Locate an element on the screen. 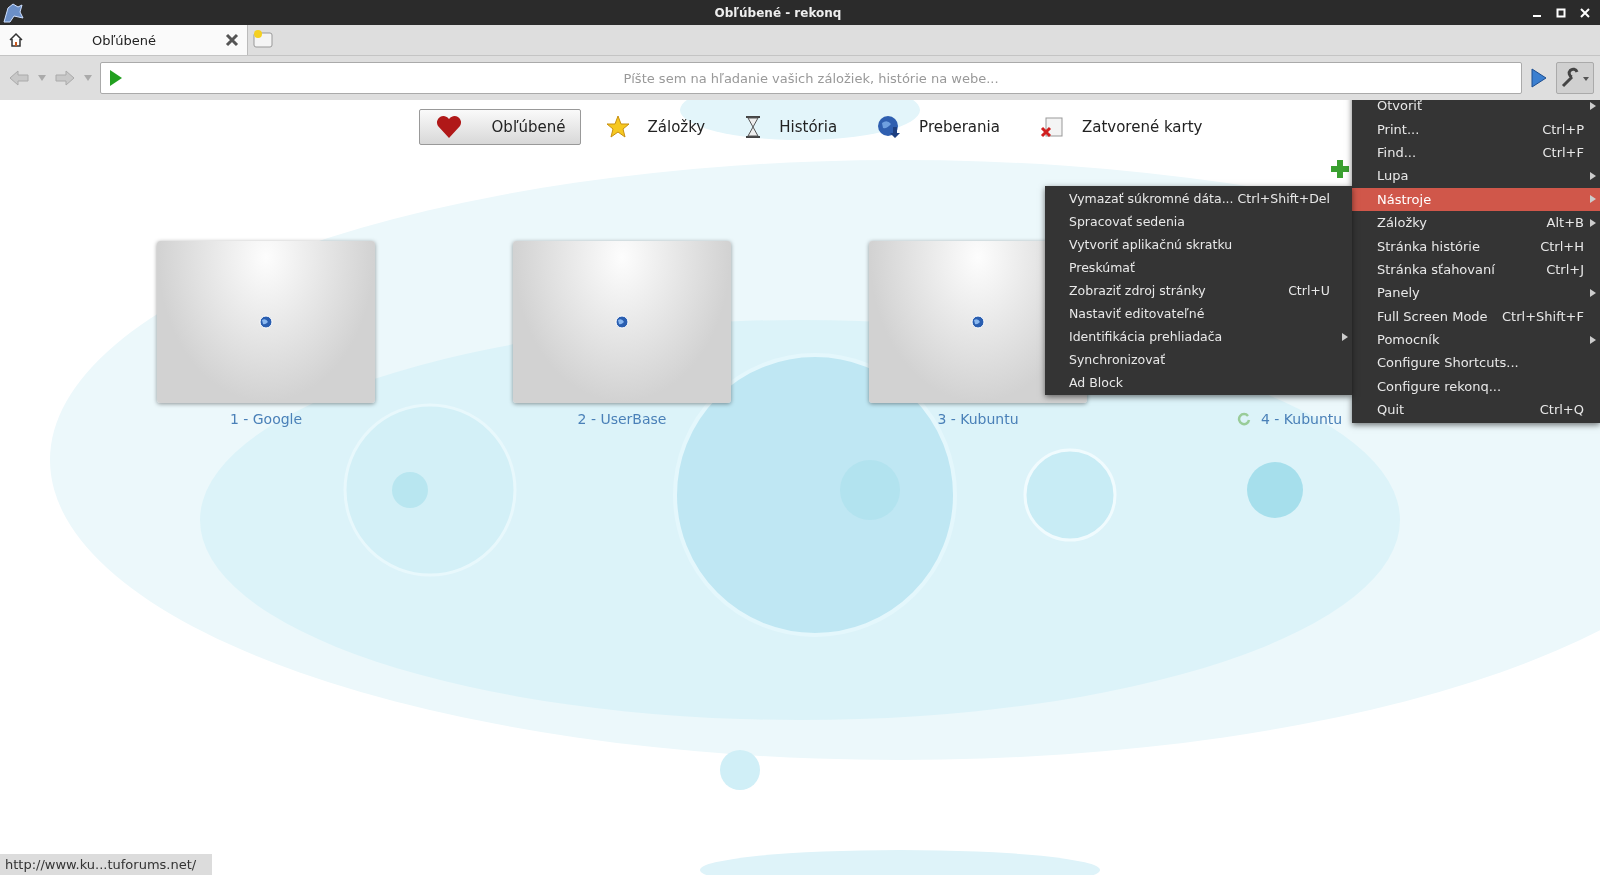 Image resolution: width=1600 pixels, height=875 pixels. menu-item: Spracovať sedenia is located at coordinates (1198, 221).